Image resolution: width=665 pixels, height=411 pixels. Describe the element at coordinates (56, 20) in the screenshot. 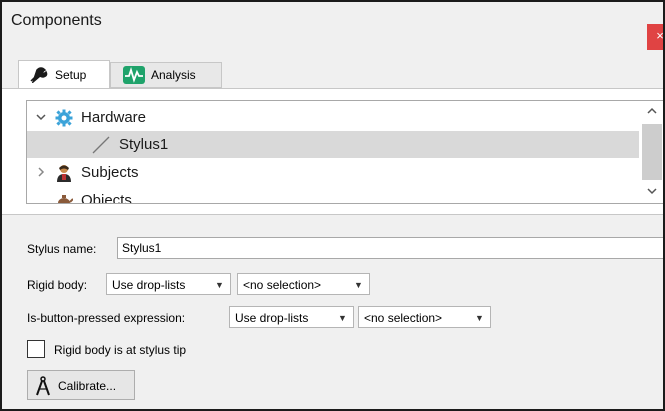

I see `window-title: Components` at that location.